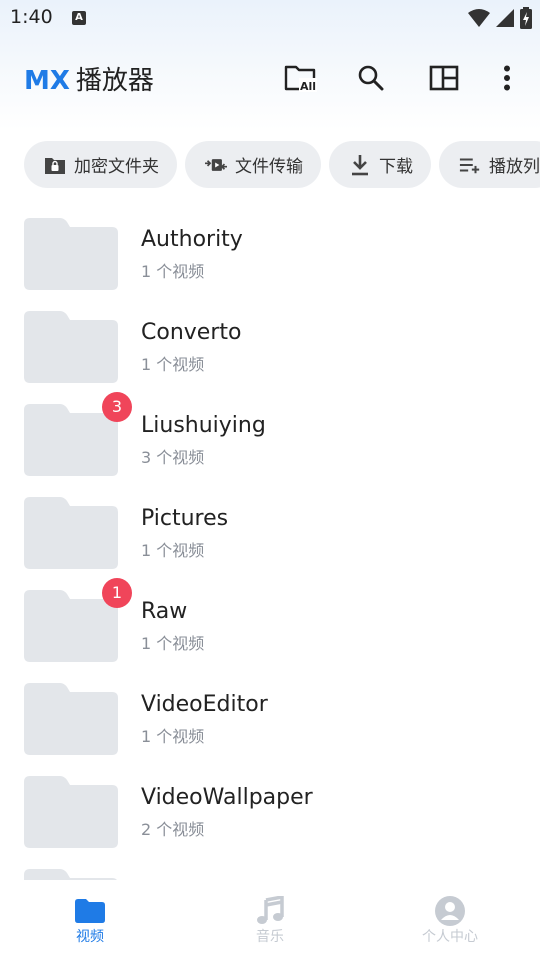  I want to click on brand-logo-mx: MX, so click(47, 81).